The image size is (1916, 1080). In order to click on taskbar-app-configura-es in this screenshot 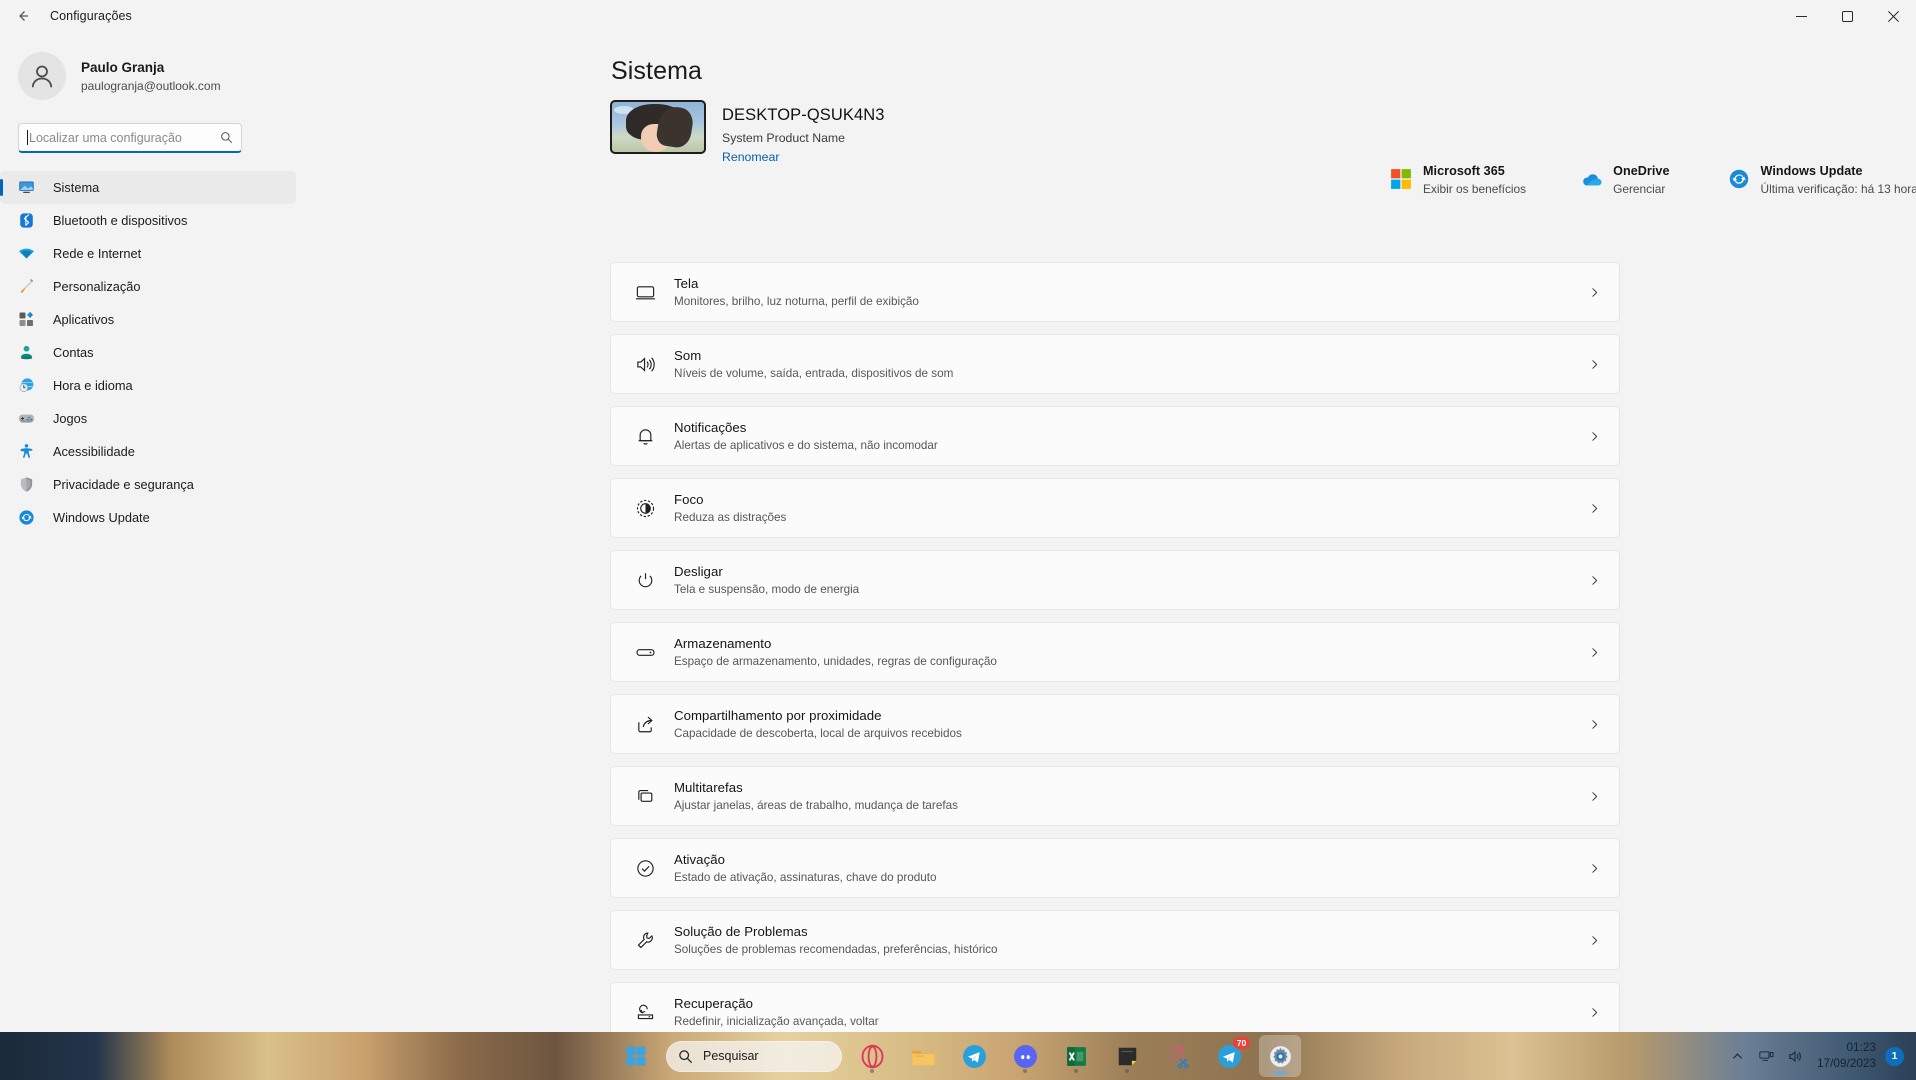, I will do `click(1280, 1056)`.